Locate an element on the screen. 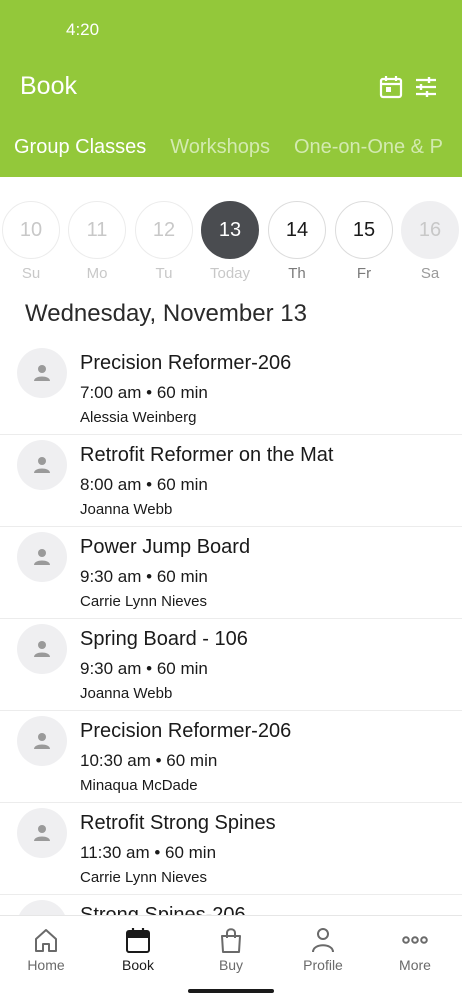 This screenshot has height=1000, width=462. class-name: Power Jump Board is located at coordinates (165, 547).